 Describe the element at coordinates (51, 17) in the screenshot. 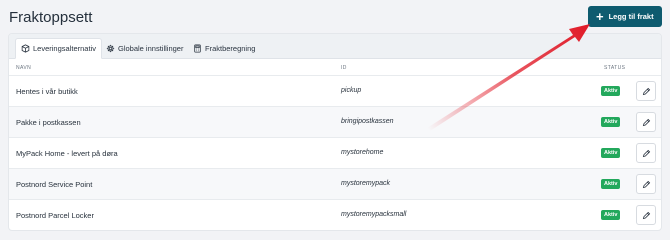

I see `page-title: Fraktoppsett` at that location.